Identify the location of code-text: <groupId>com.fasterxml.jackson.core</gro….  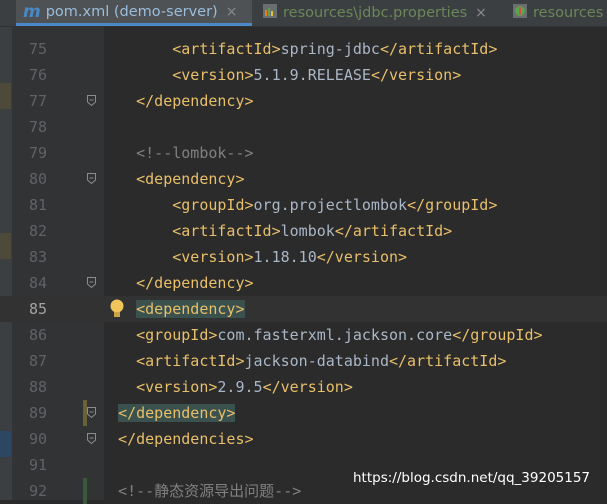
(321, 335).